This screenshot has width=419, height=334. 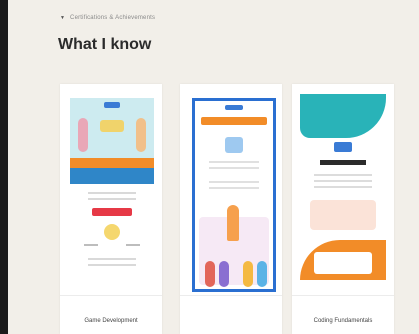 I want to click on certificate-orange-band, so click(x=112, y=163).